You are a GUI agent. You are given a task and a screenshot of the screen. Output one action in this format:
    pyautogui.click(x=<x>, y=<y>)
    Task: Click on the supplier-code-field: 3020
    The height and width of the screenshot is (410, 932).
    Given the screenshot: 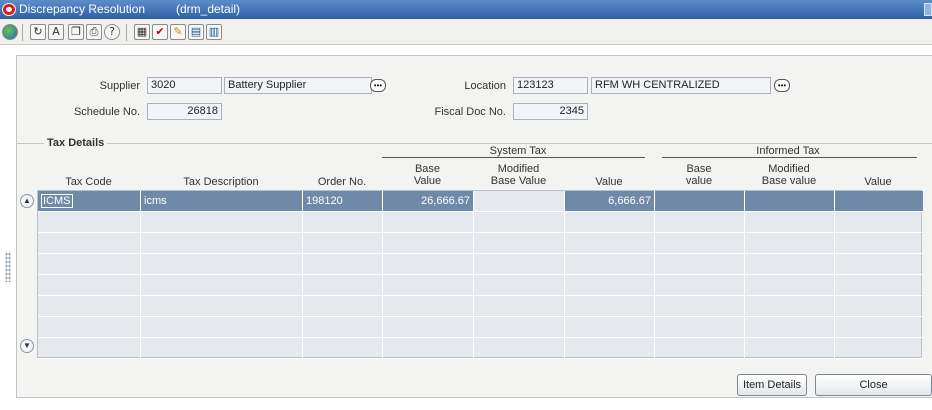 What is the action you would take?
    pyautogui.click(x=184, y=85)
    